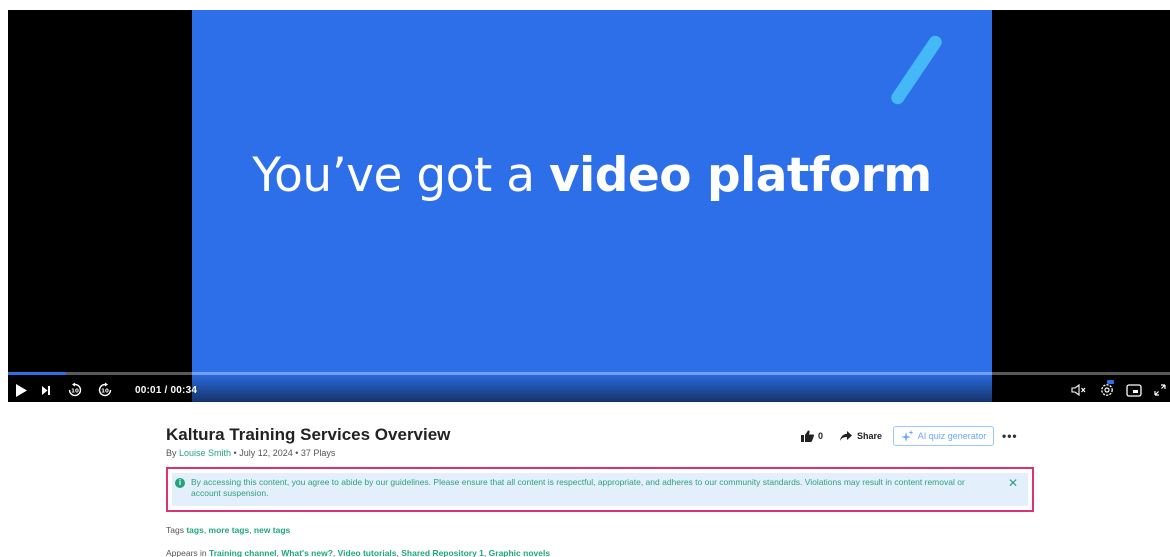 This screenshot has height=557, width=1170. I want to click on slide-headline-light: You’ve got a, so click(401, 175).